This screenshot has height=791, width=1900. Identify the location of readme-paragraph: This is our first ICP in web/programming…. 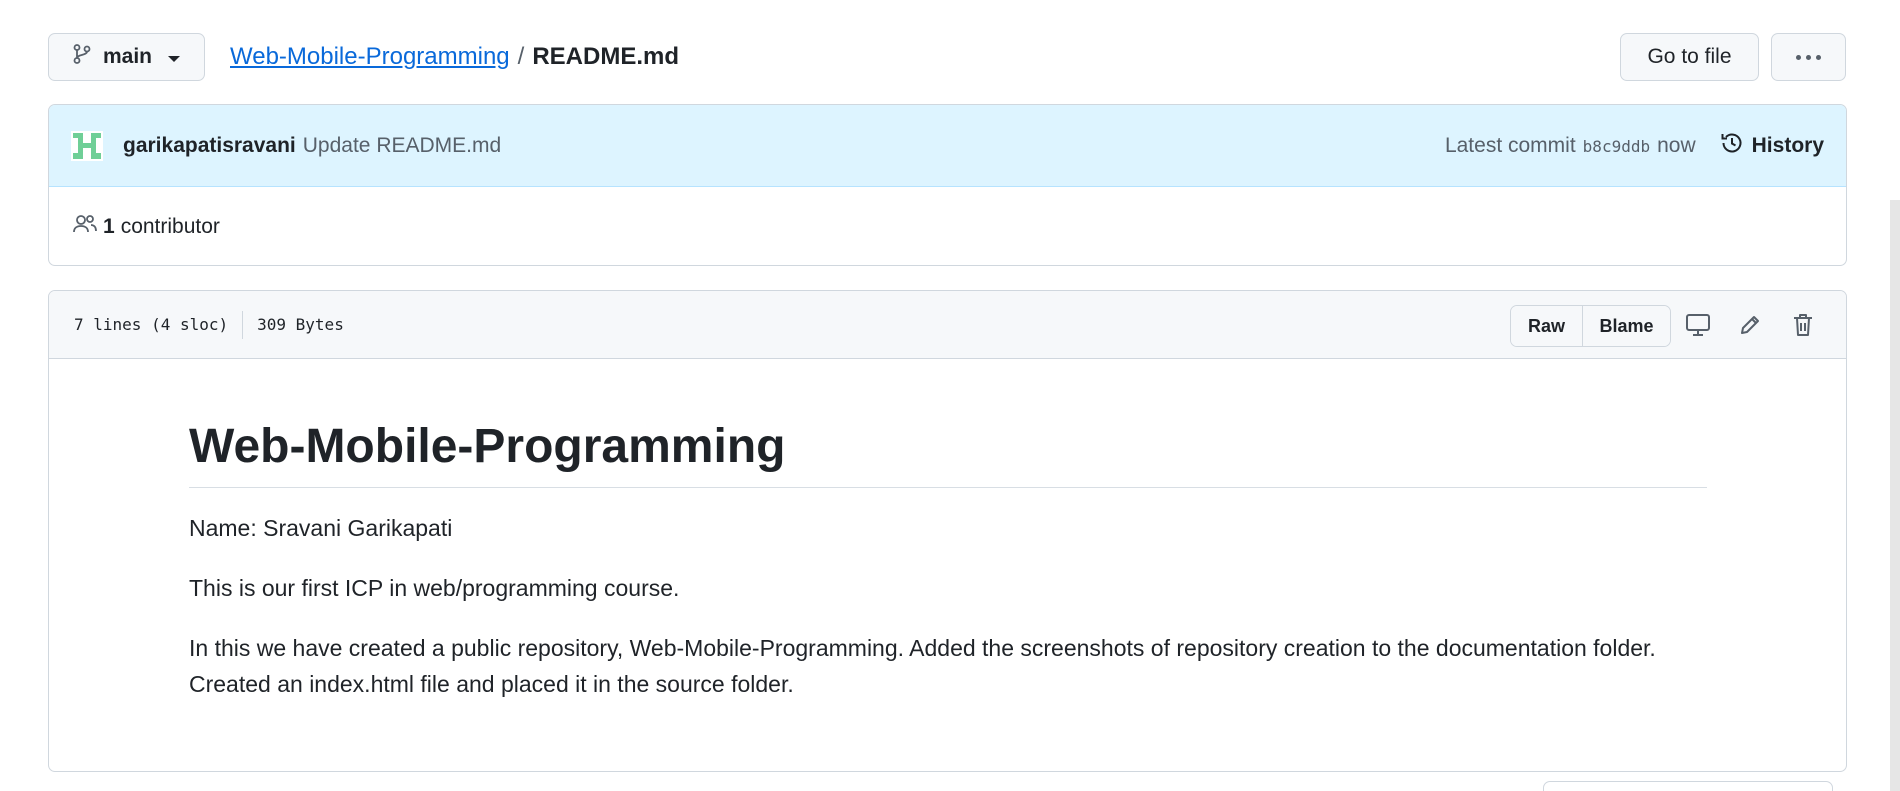
(434, 587).